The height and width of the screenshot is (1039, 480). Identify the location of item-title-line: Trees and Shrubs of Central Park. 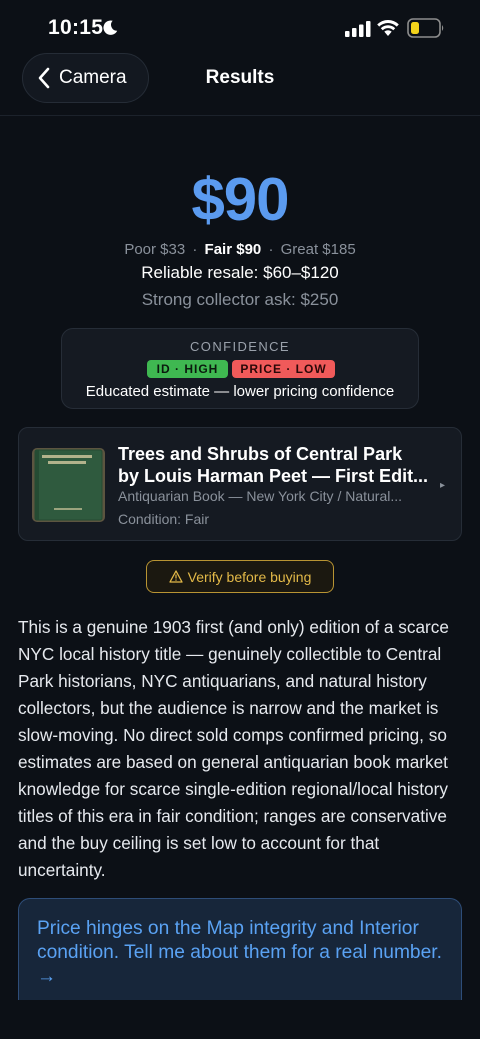
(260, 454).